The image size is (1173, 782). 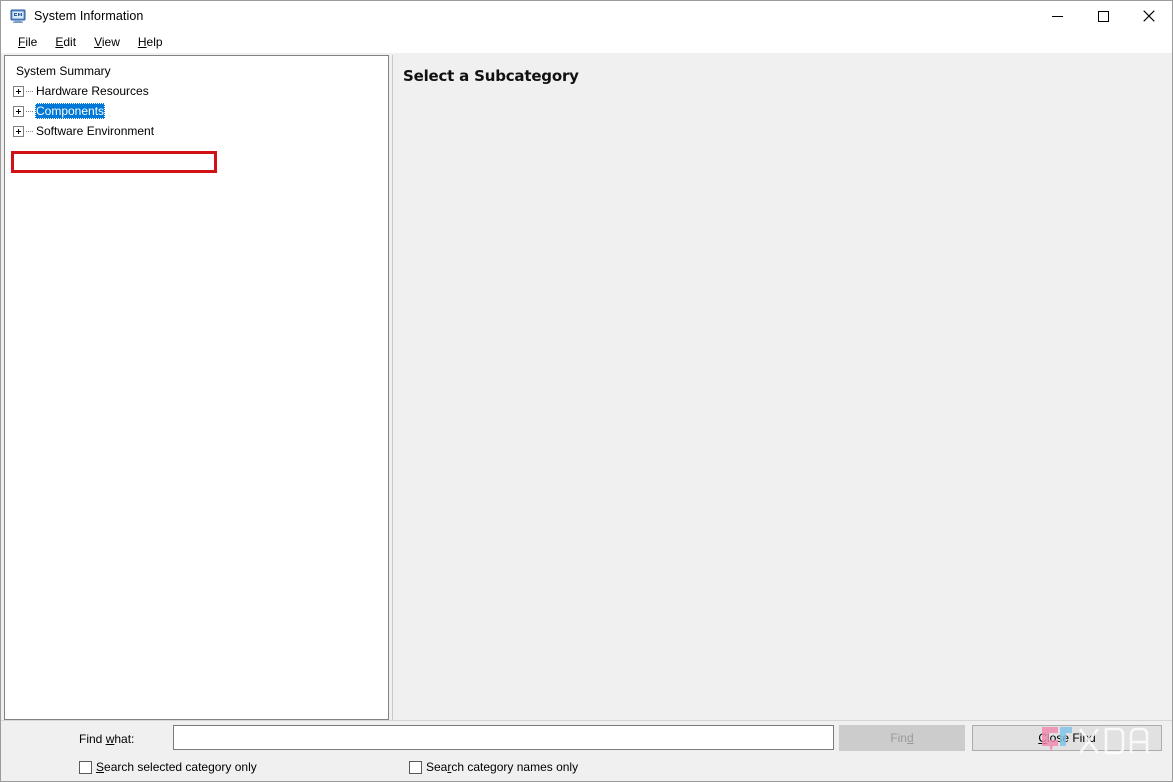 What do you see at coordinates (196, 91) in the screenshot?
I see `tree-item-hardware-resources: Hardware Resources` at bounding box center [196, 91].